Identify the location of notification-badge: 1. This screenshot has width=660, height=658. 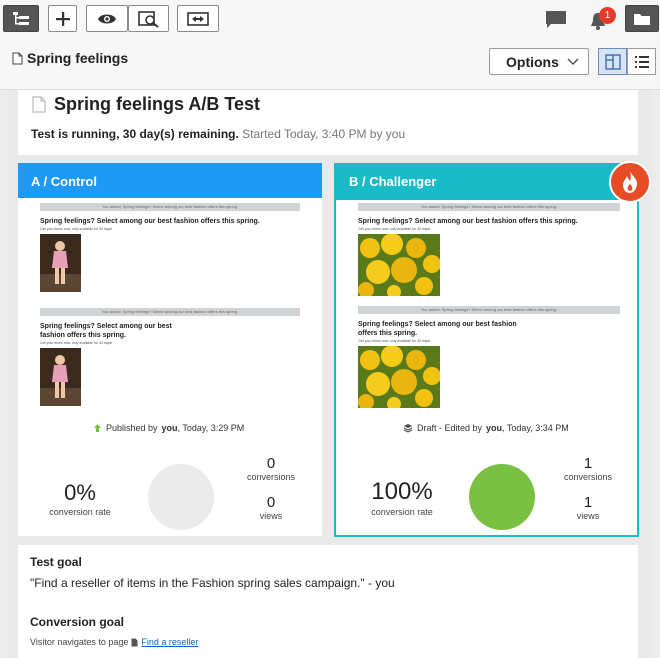
(607, 15).